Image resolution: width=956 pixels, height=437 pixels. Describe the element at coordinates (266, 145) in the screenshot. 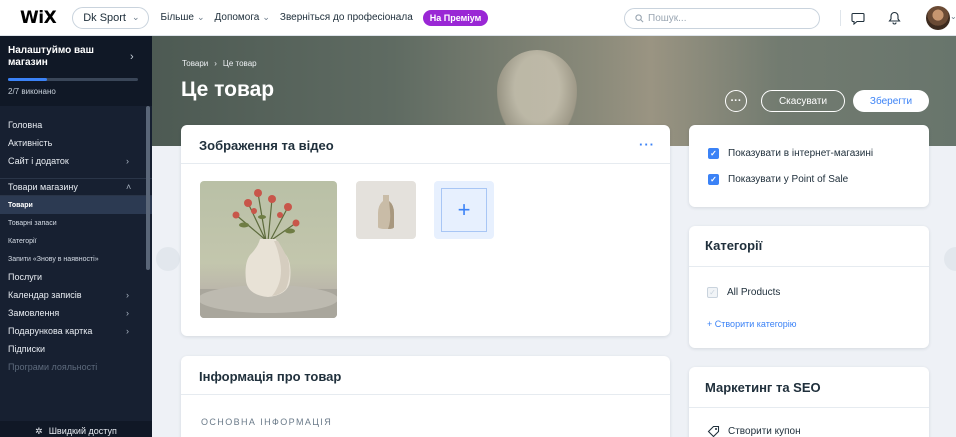

I see `media-title: Зображення та відео` at that location.